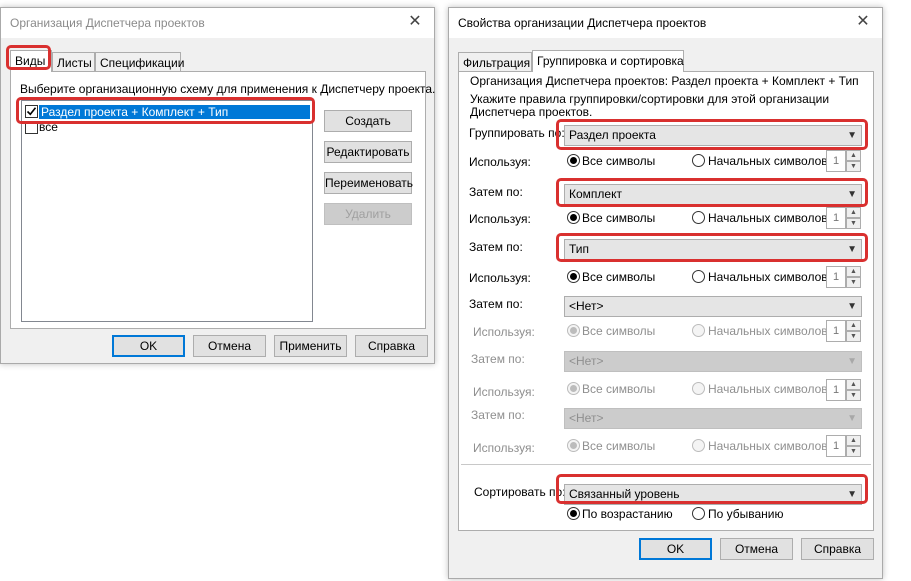 The width and height of the screenshot is (911, 581). Describe the element at coordinates (31, 61) in the screenshot. I see `tab-views: Виды` at that location.